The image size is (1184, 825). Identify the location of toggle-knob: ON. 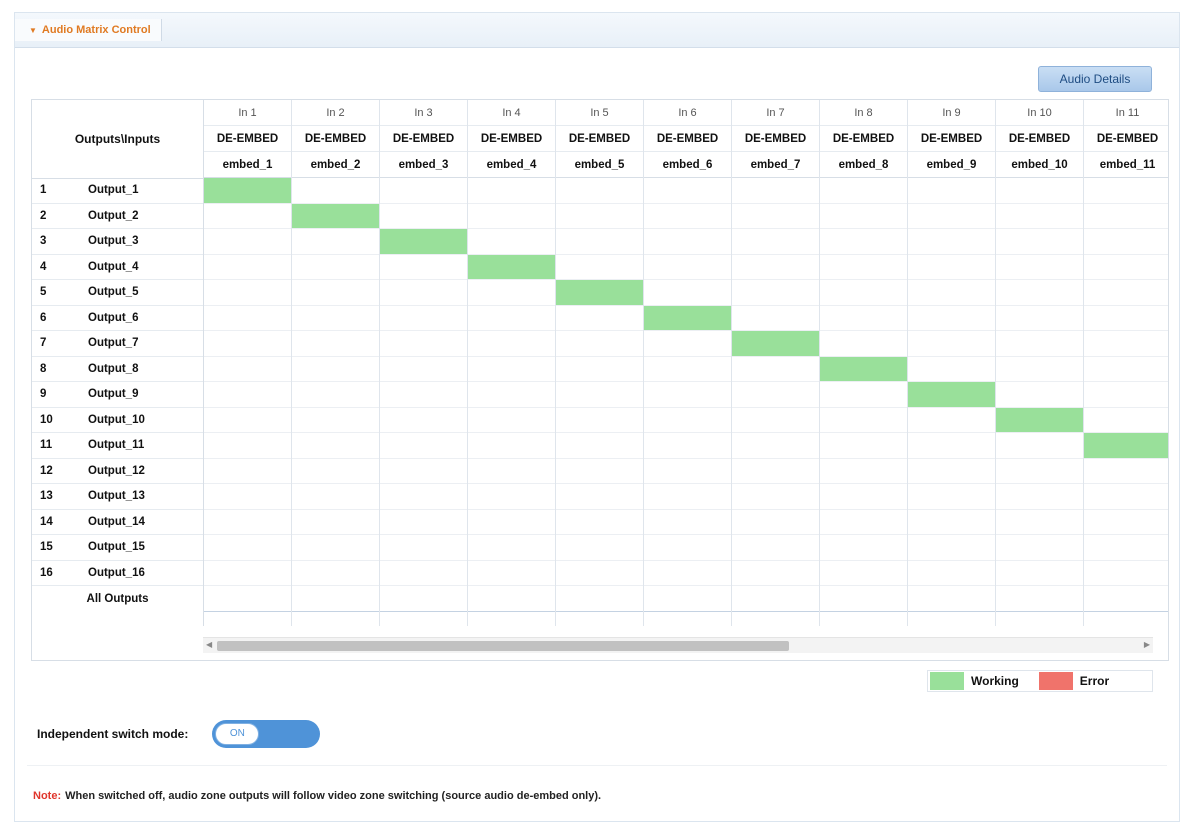
(237, 734).